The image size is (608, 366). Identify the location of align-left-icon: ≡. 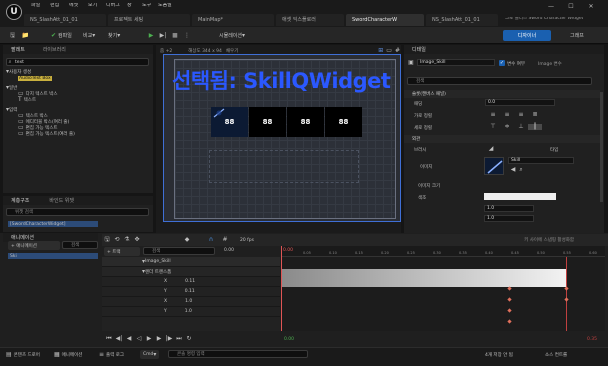
(493, 115).